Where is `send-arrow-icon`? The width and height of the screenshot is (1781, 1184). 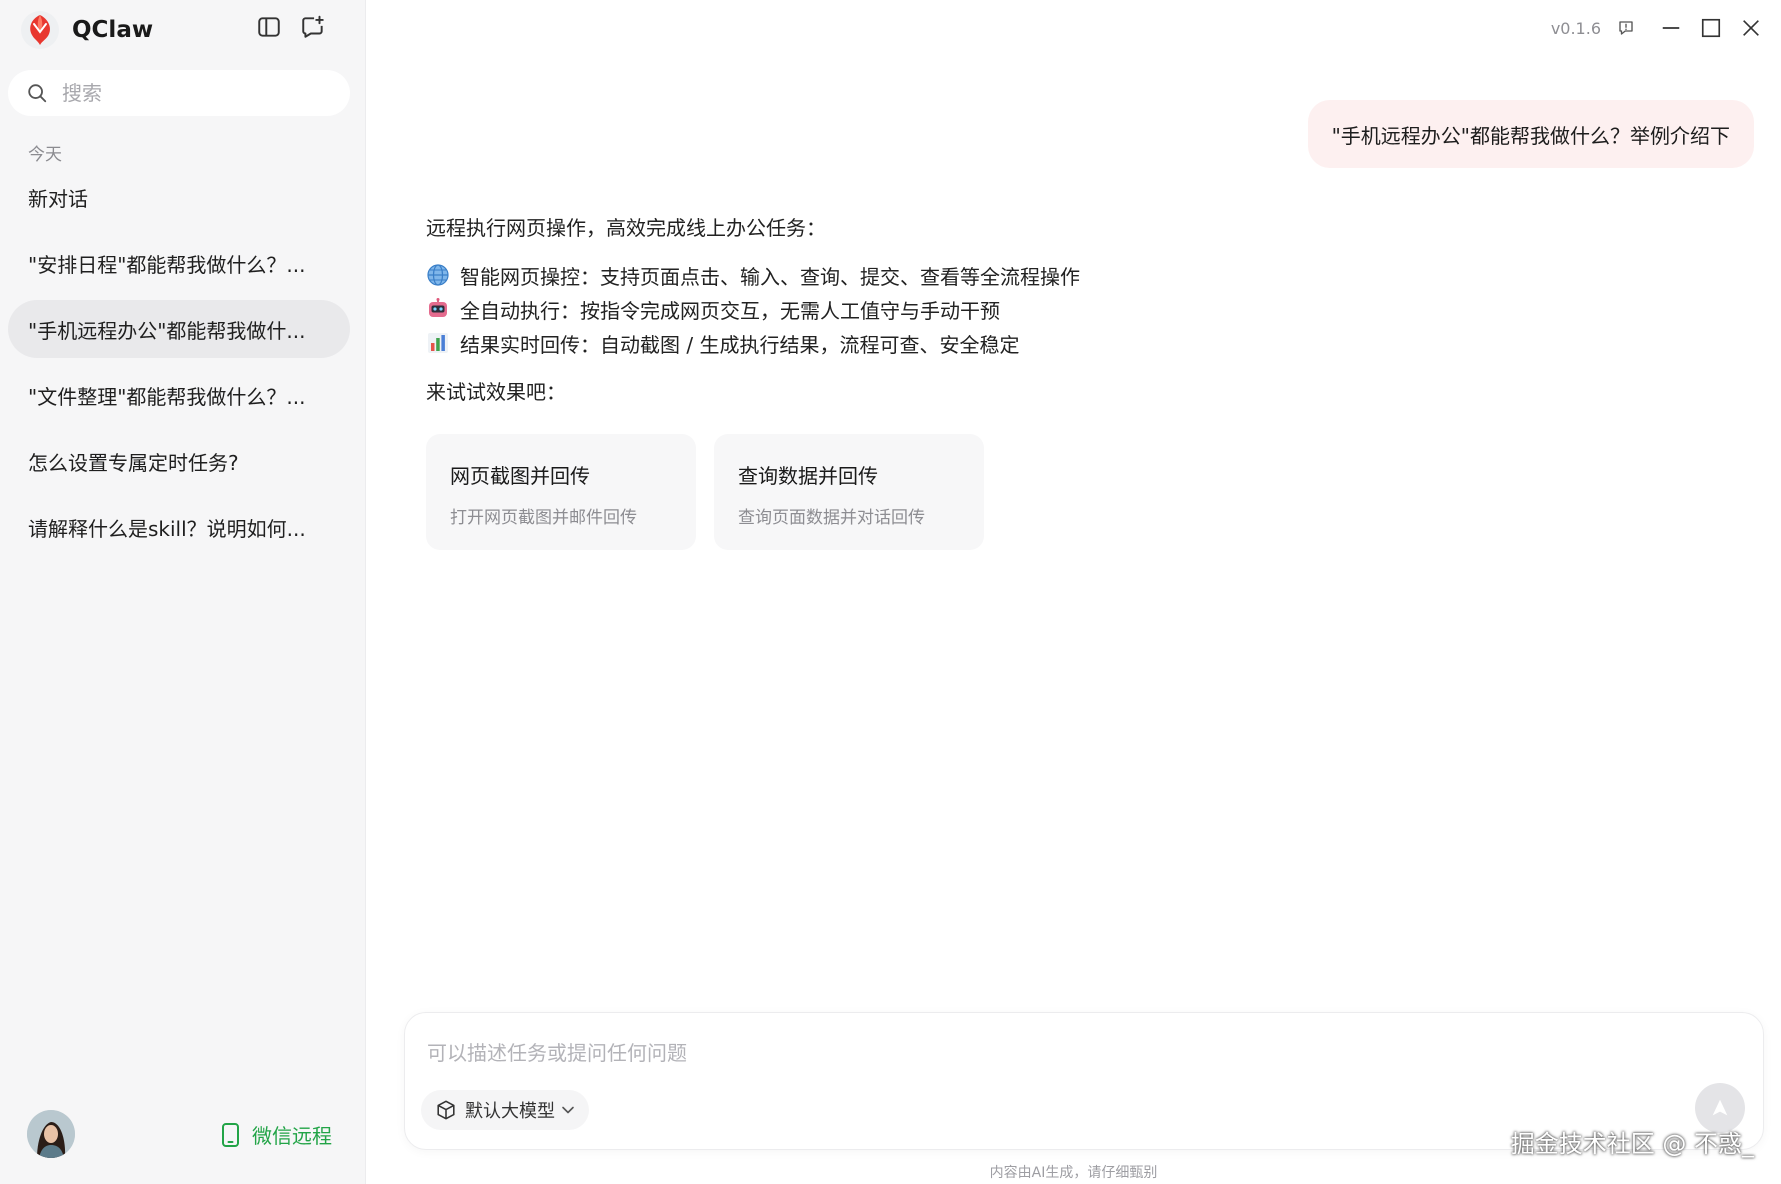 send-arrow-icon is located at coordinates (1720, 1107).